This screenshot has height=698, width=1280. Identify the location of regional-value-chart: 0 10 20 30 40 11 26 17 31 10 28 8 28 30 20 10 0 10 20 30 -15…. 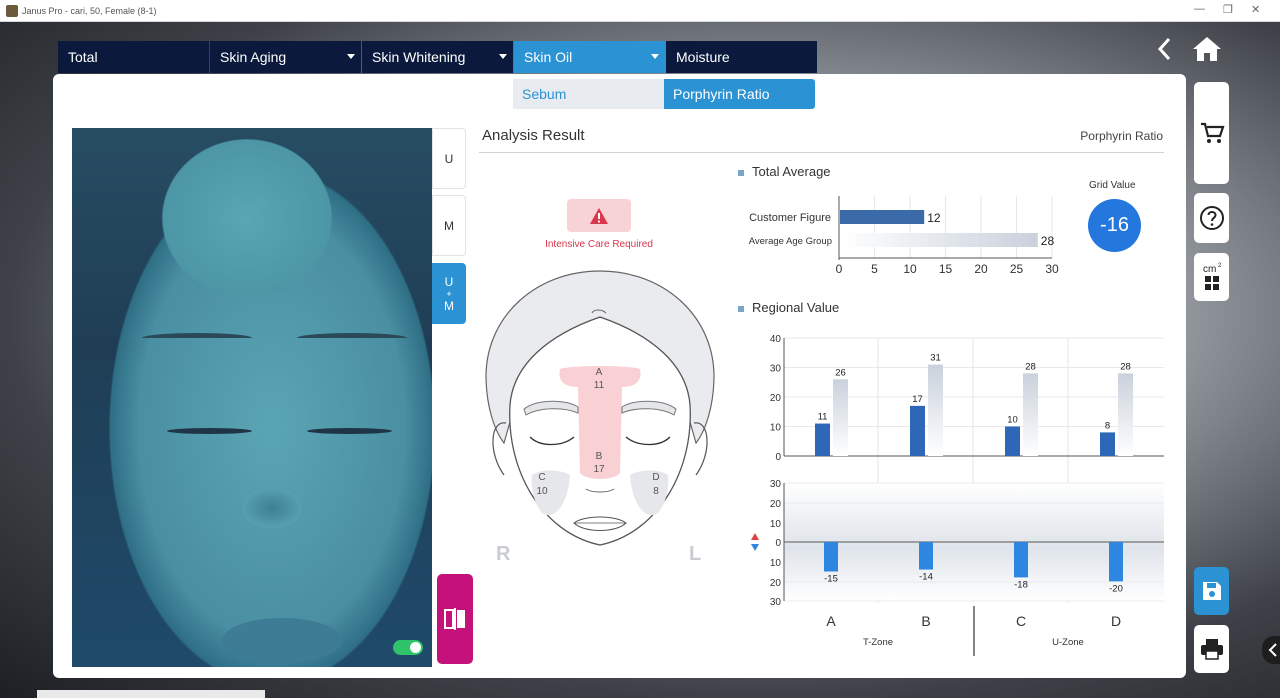
(957, 495).